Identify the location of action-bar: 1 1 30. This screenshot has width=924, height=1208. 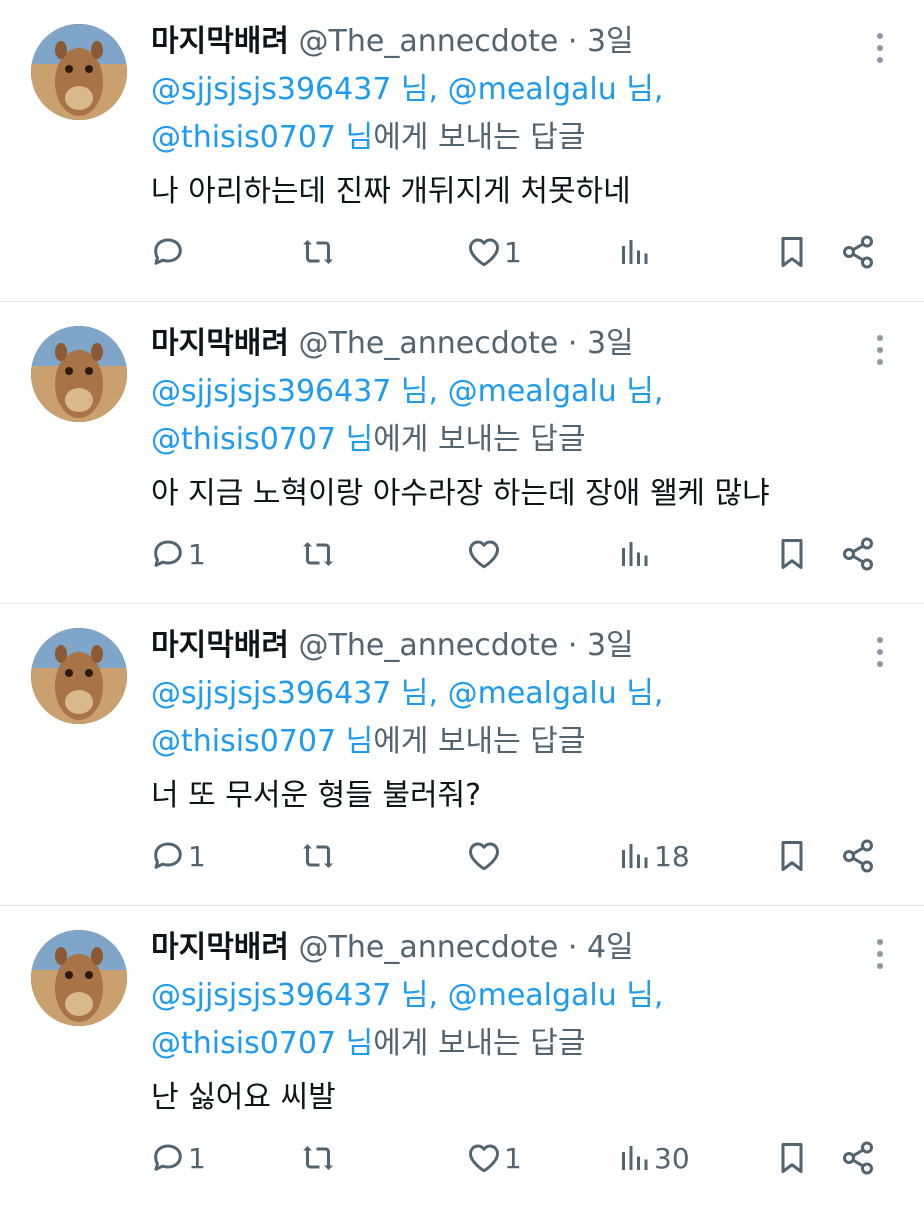
(517, 1158).